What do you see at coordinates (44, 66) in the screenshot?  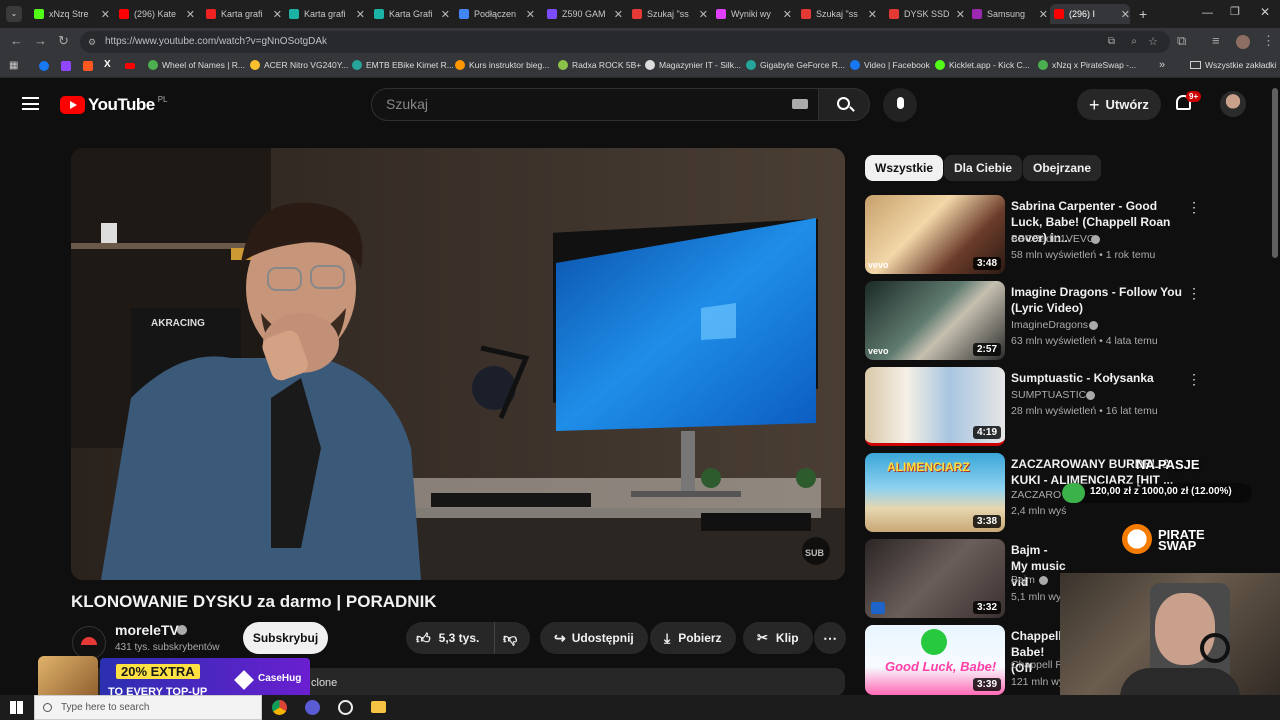 I see `facebook-icon` at bounding box center [44, 66].